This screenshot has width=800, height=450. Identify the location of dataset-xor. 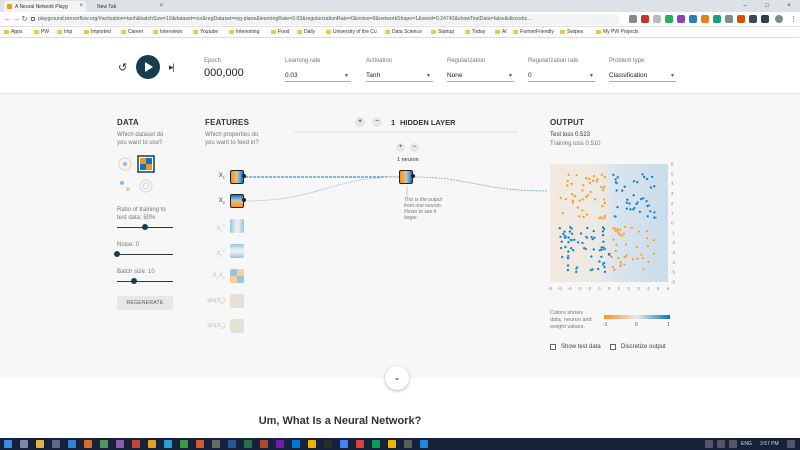
(146, 164).